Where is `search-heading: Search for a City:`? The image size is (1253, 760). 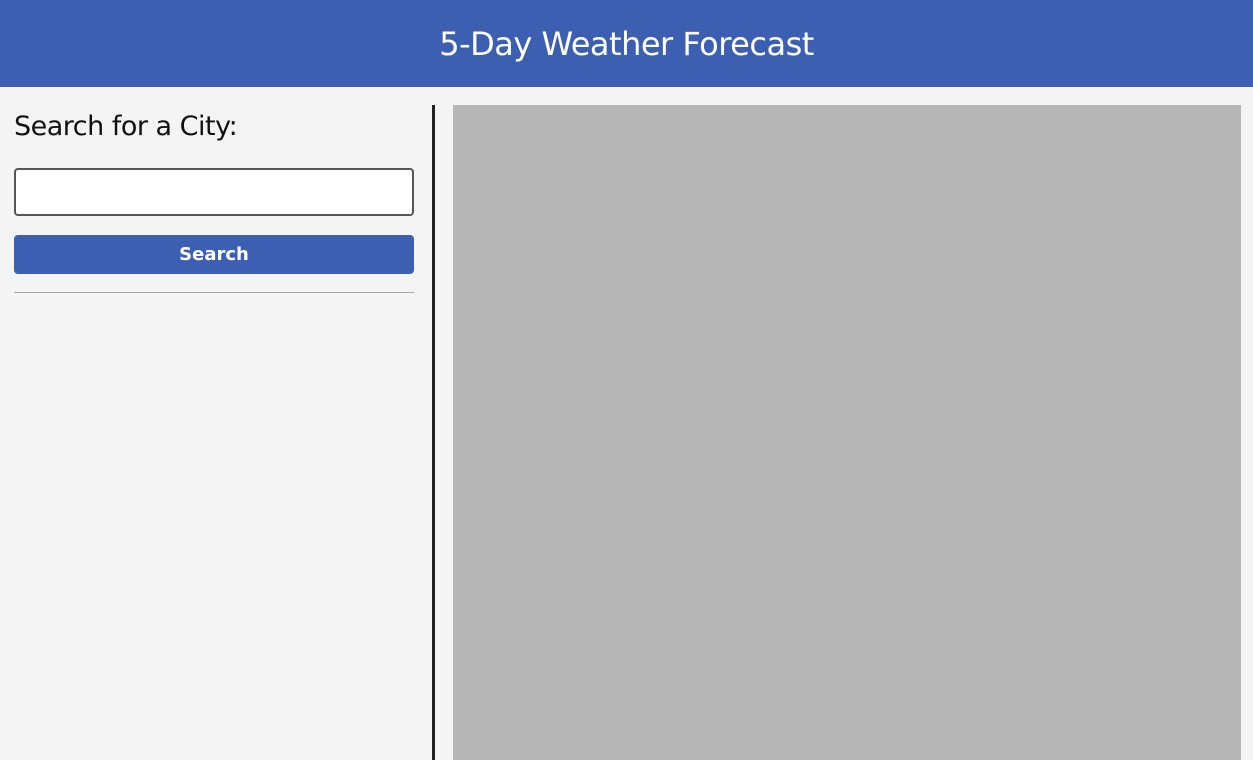 search-heading: Search for a City: is located at coordinates (126, 126).